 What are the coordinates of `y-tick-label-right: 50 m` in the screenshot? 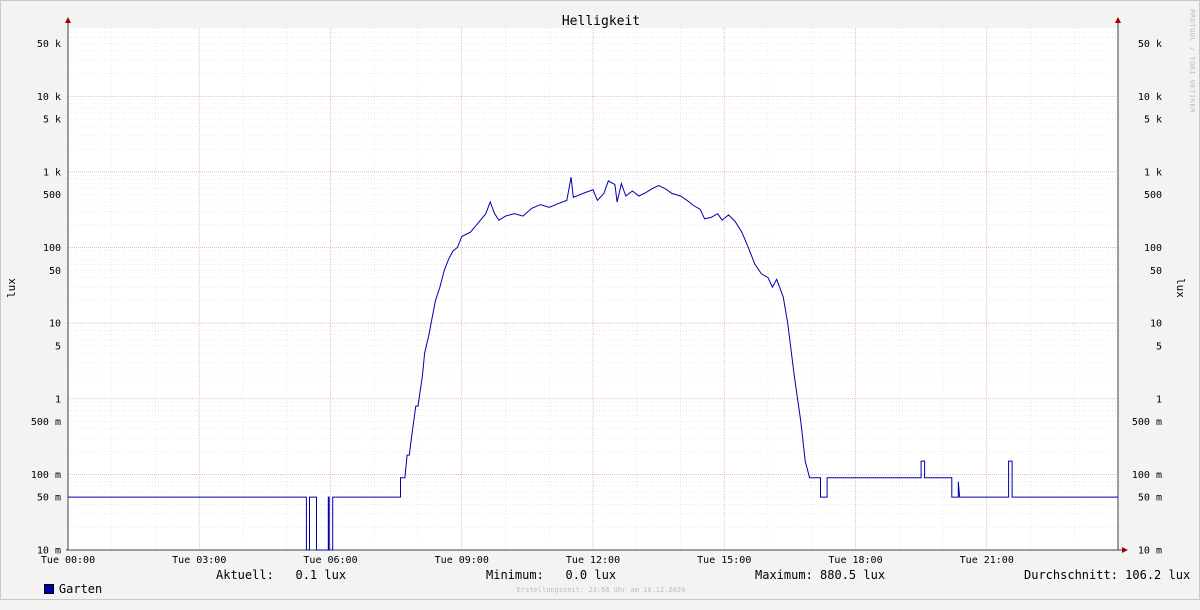 It's located at (1150, 498).